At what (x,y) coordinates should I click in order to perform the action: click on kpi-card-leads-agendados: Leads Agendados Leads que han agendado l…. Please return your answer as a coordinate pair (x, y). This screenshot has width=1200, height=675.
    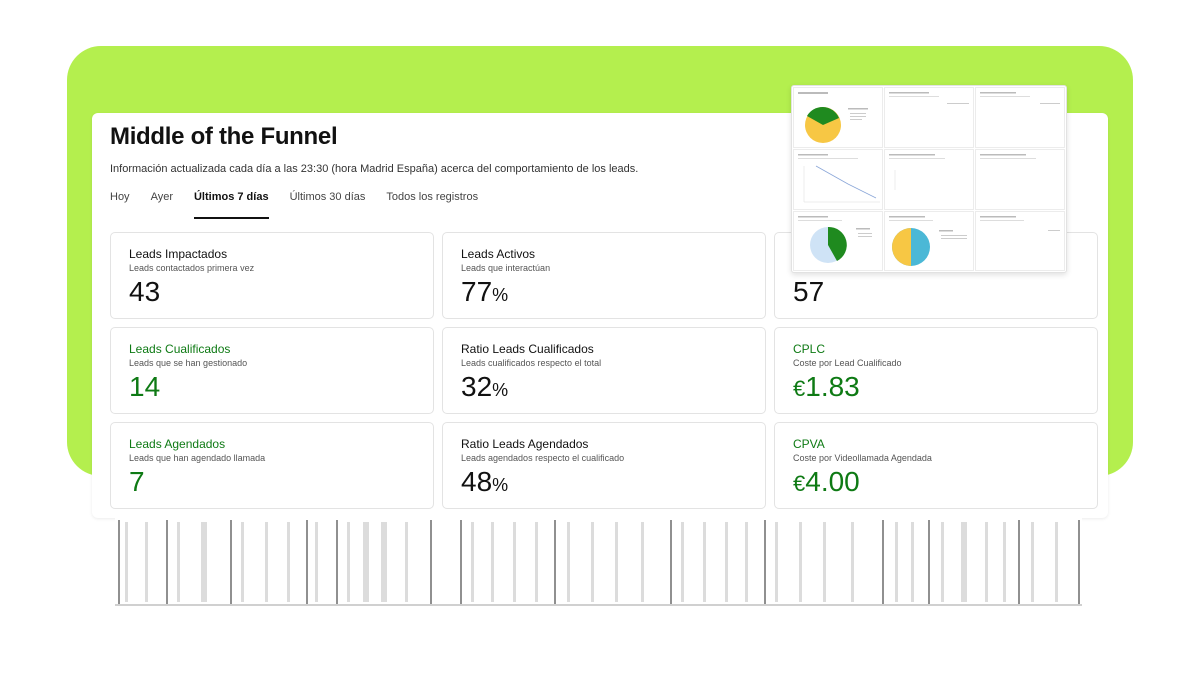
    Looking at the image, I should click on (272, 465).